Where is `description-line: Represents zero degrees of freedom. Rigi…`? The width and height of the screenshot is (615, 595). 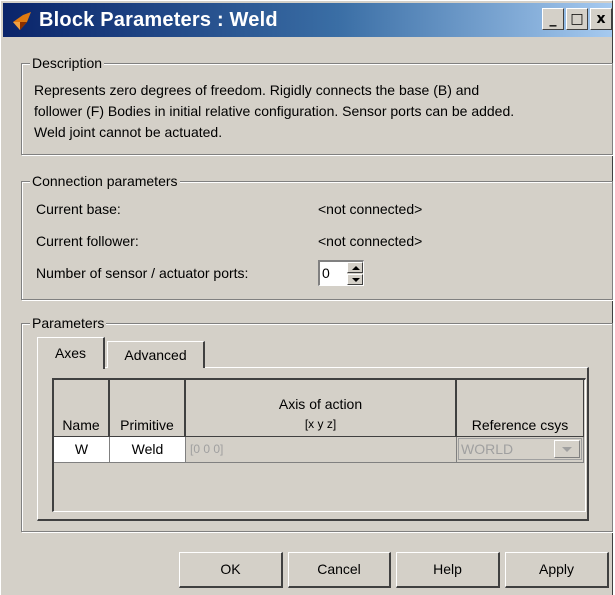
description-line: Represents zero degrees of freedom. Rigi… is located at coordinates (257, 90).